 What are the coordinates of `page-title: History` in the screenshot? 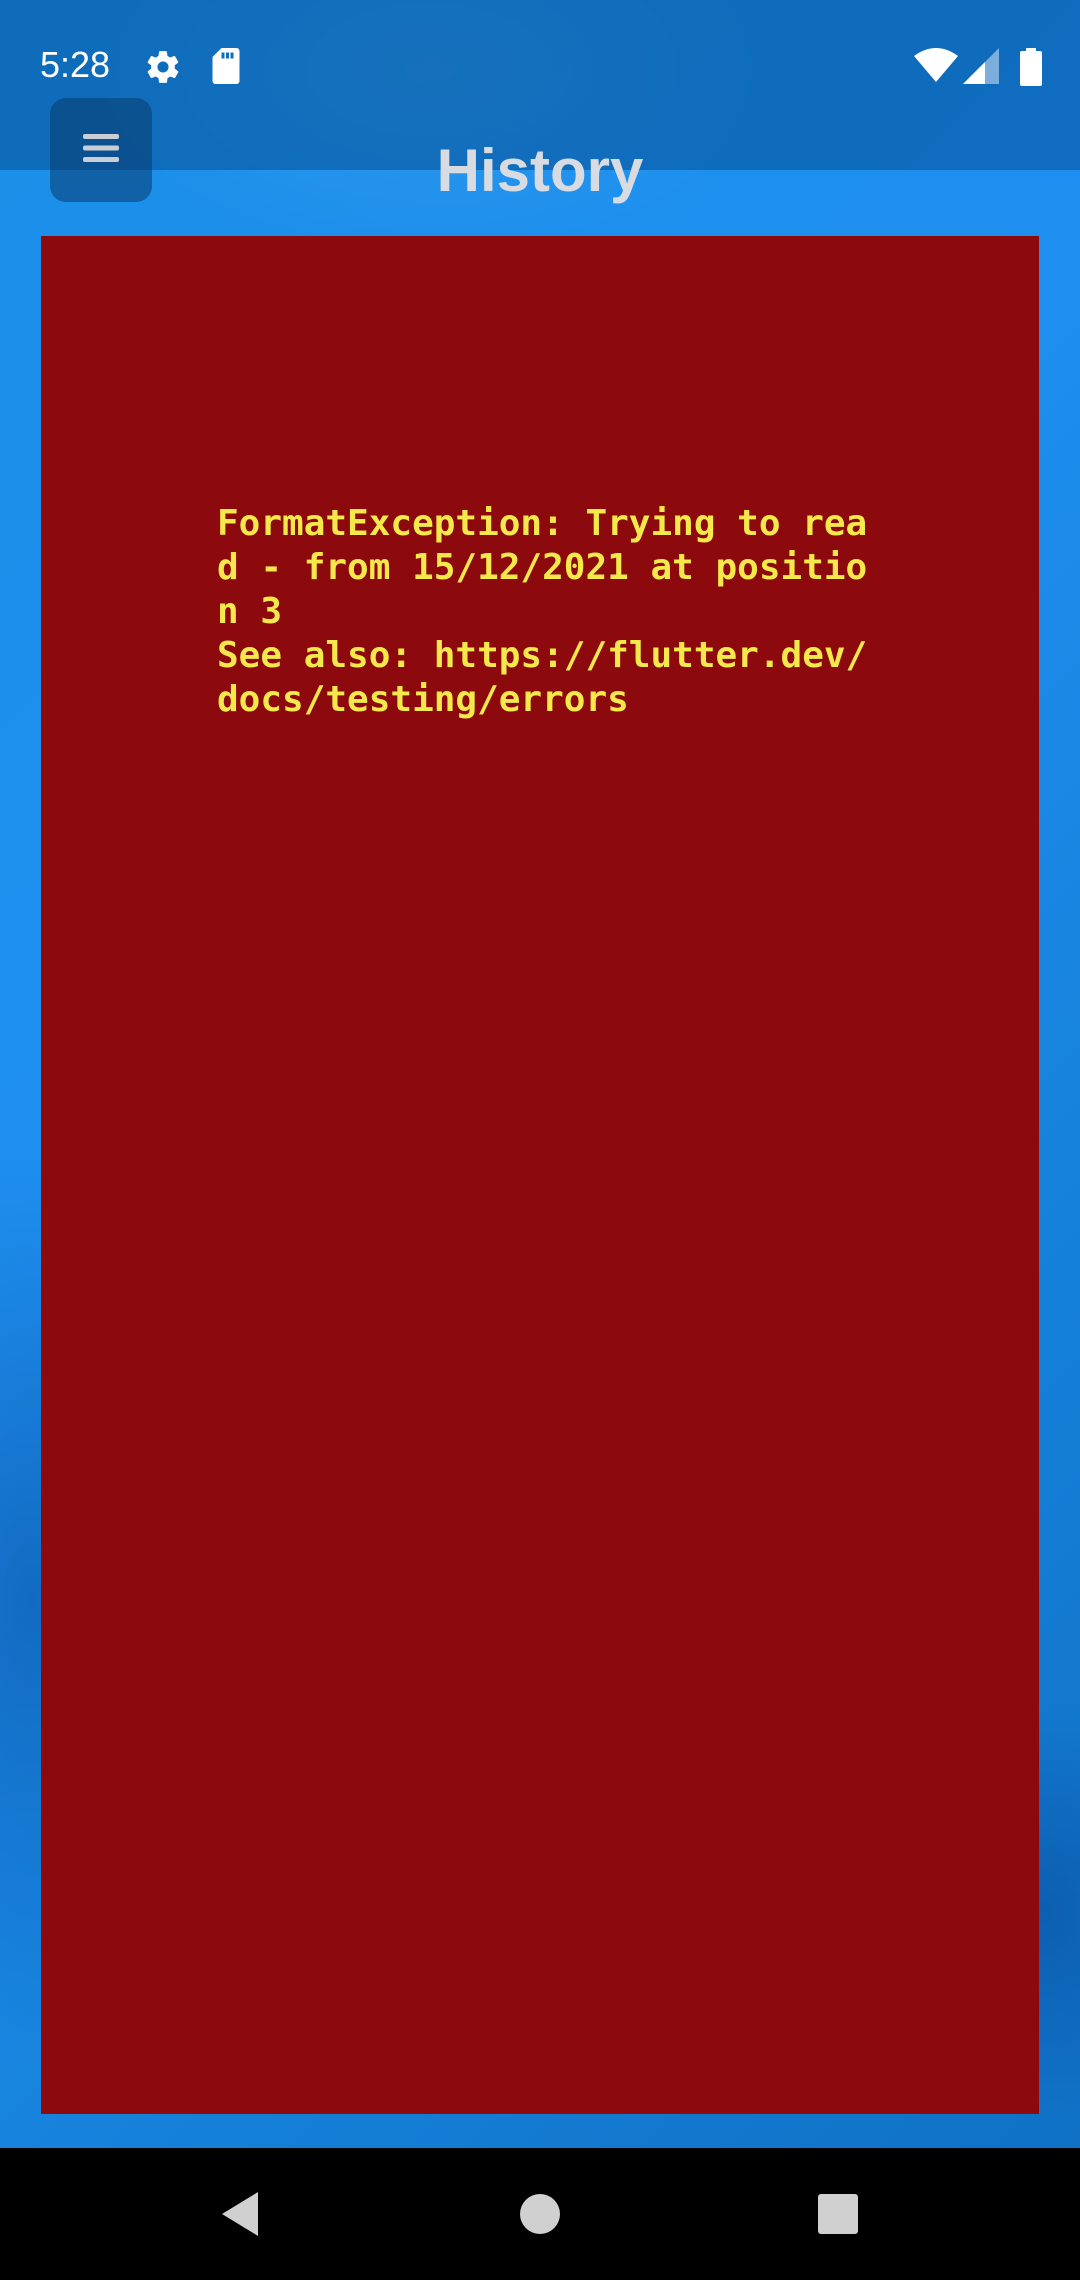 It's located at (540, 170).